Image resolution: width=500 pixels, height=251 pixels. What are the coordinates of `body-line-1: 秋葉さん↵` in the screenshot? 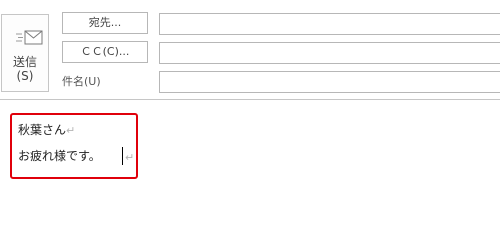 It's located at (46, 130).